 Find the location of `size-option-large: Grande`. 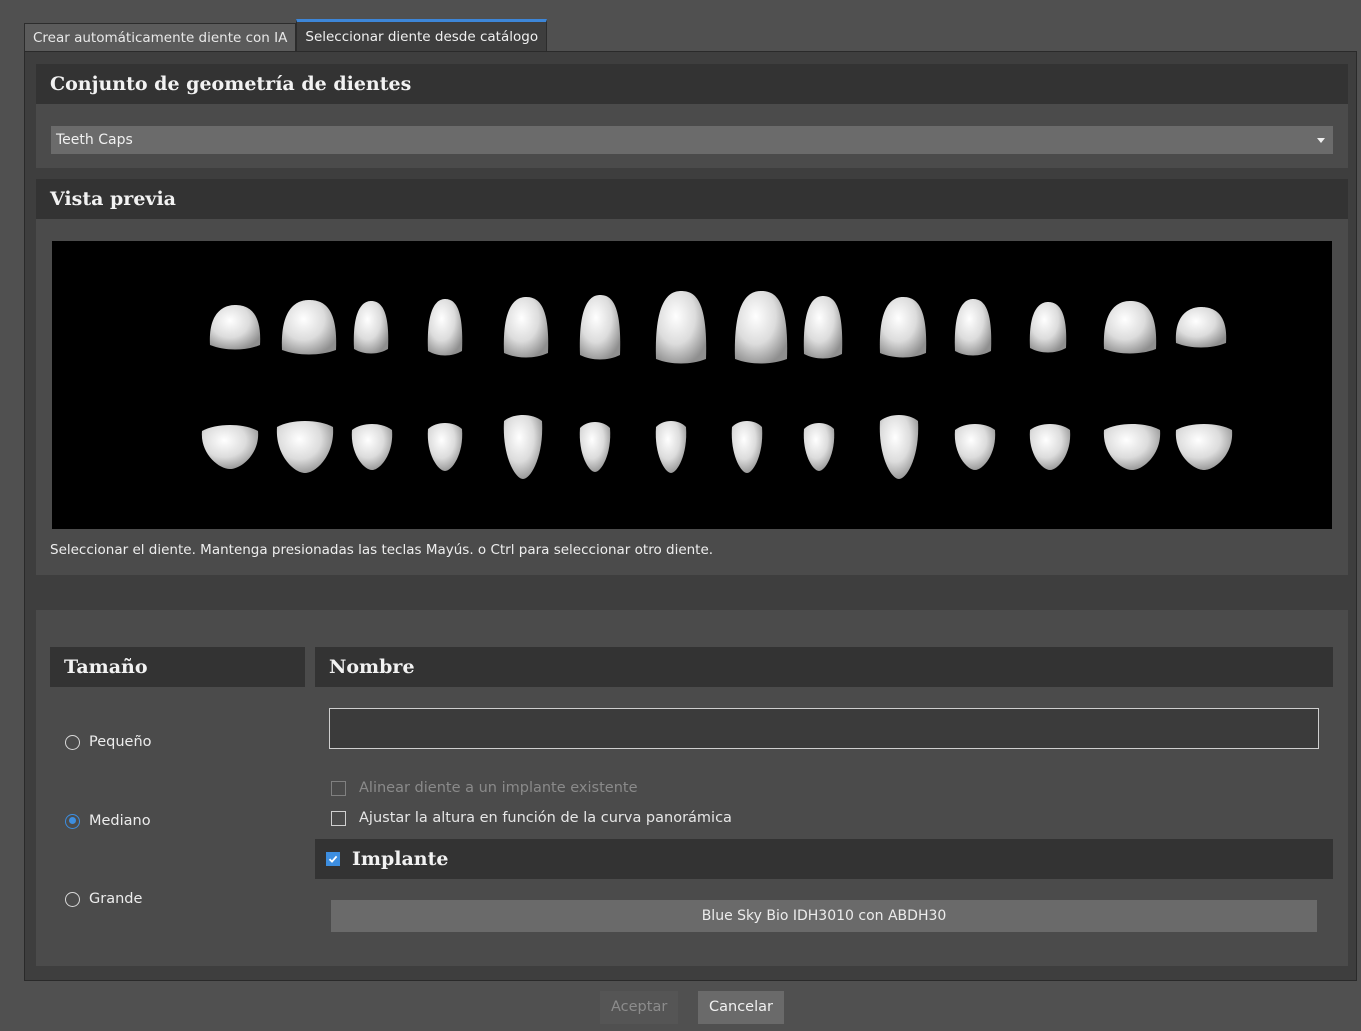

size-option-large: Grande is located at coordinates (103, 899).